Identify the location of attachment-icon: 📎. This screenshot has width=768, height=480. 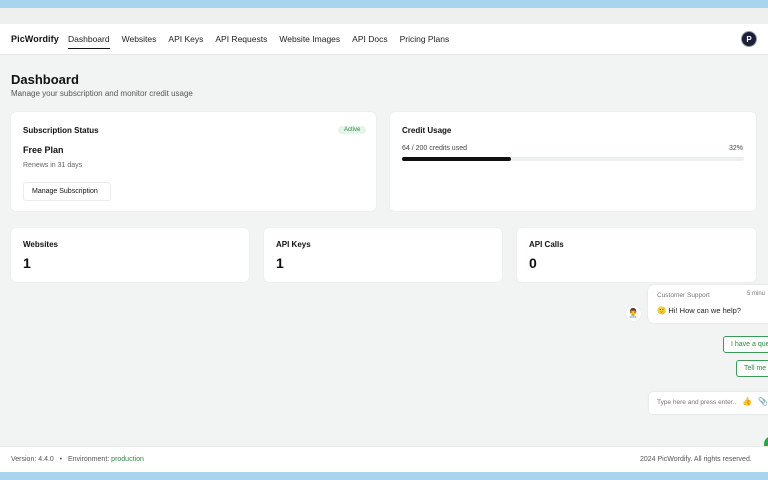
(763, 401).